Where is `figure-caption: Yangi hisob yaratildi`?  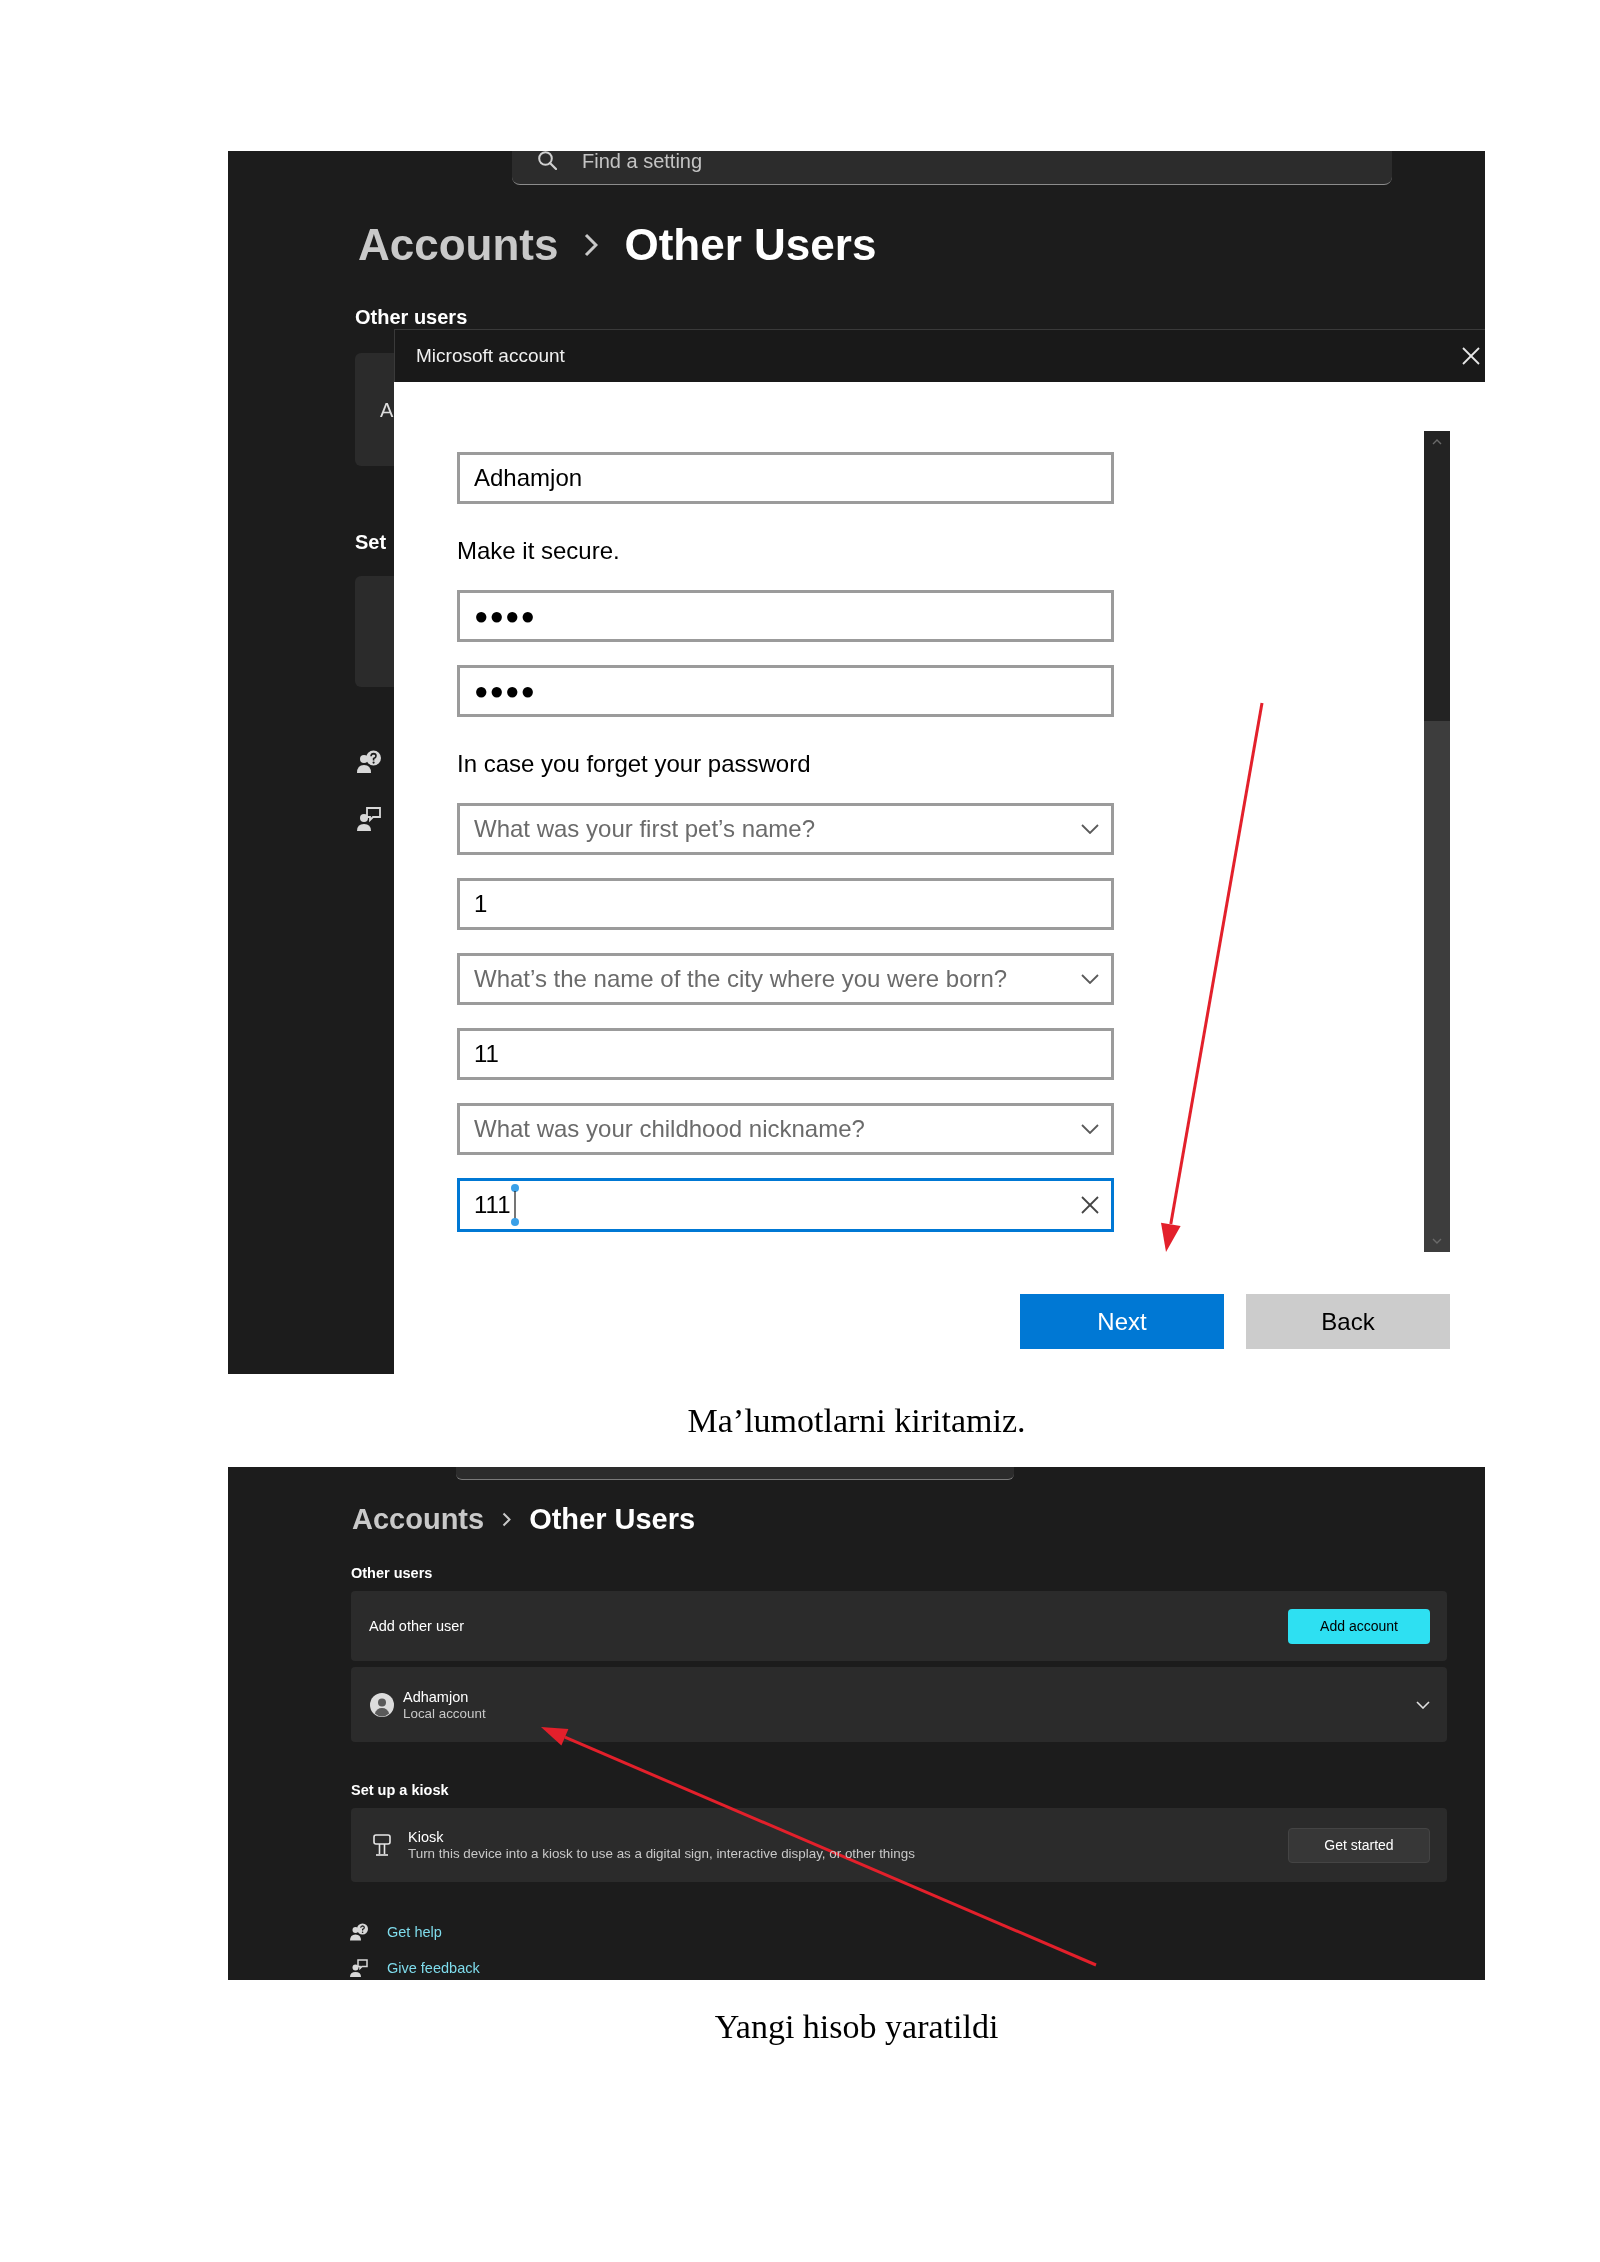 figure-caption: Yangi hisob yaratildi is located at coordinates (856, 2027).